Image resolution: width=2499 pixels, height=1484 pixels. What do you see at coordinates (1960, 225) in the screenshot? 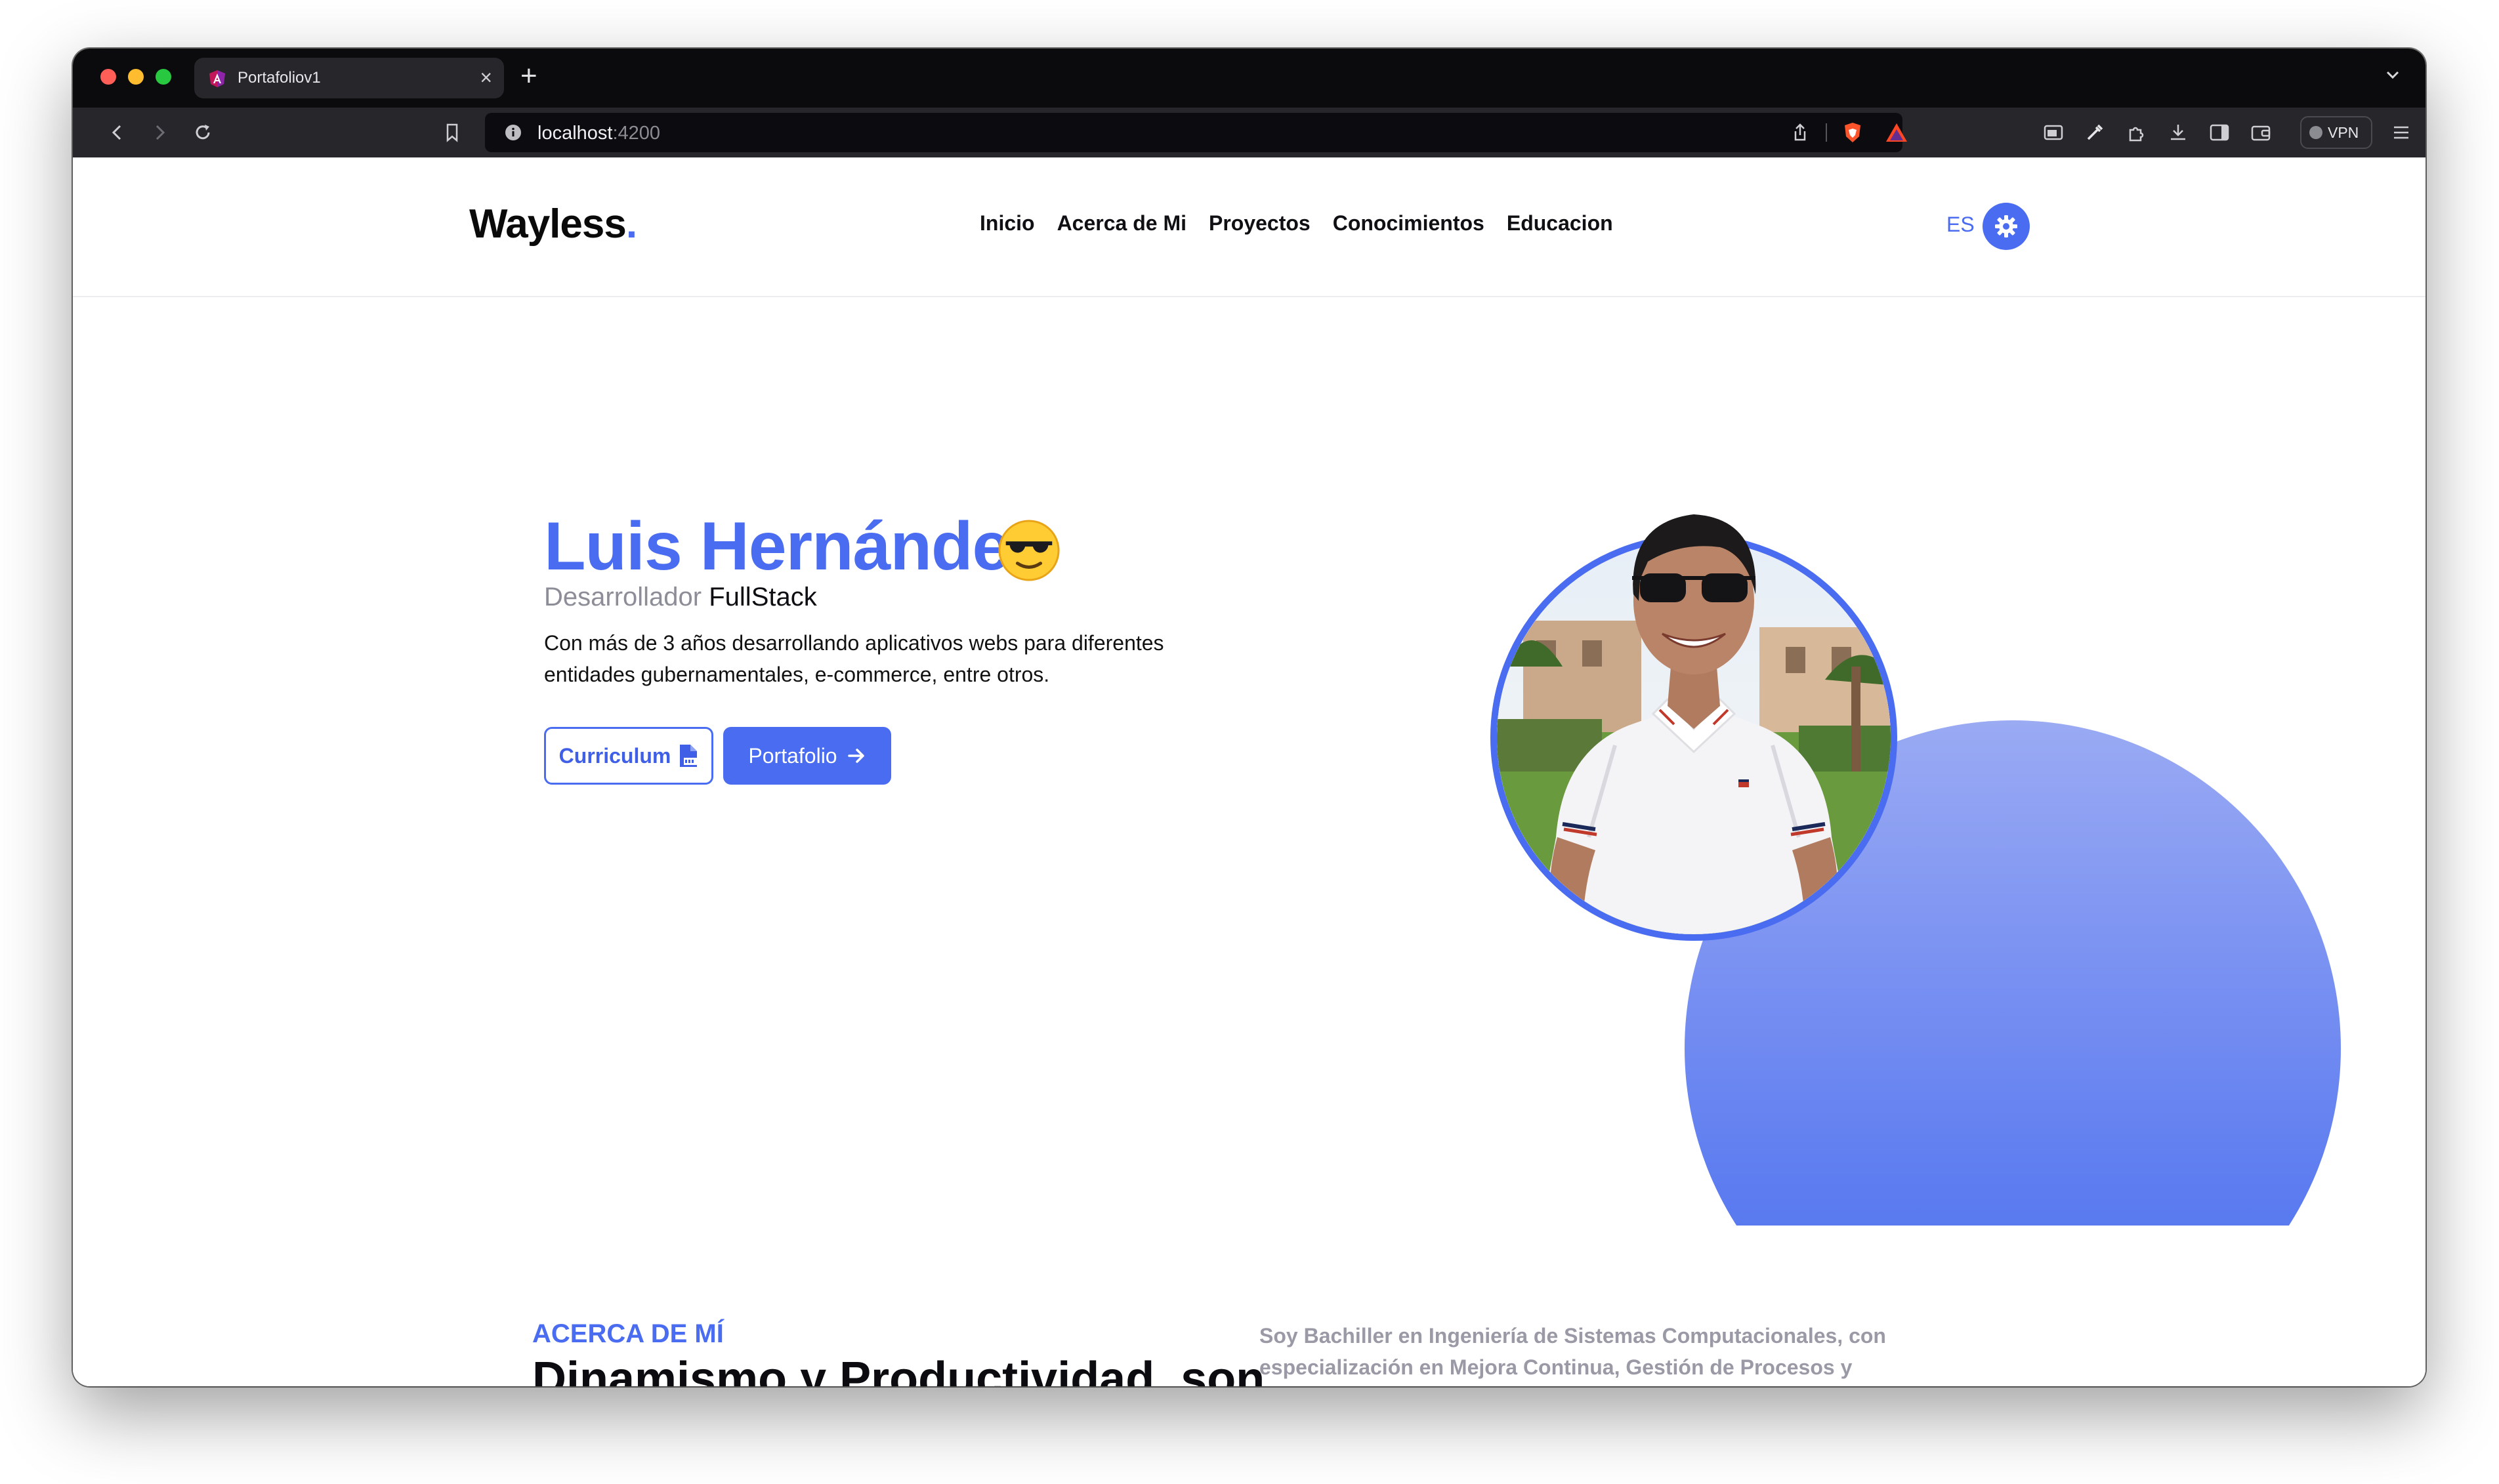
I see `language-toggle: ES` at bounding box center [1960, 225].